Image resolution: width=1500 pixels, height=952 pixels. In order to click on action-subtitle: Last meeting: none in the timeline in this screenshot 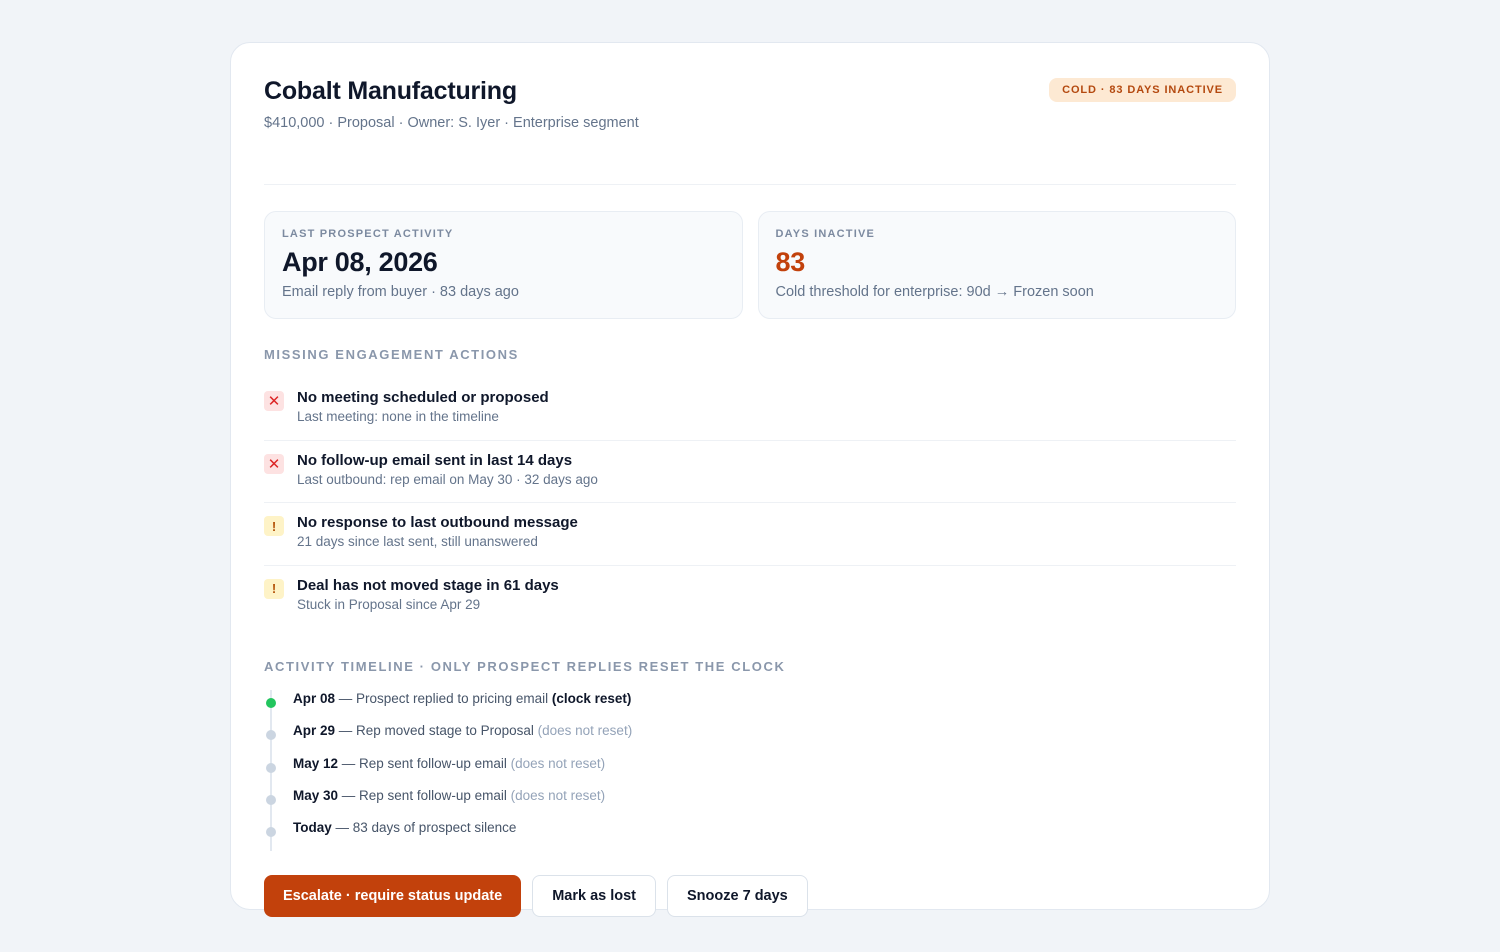, I will do `click(398, 416)`.